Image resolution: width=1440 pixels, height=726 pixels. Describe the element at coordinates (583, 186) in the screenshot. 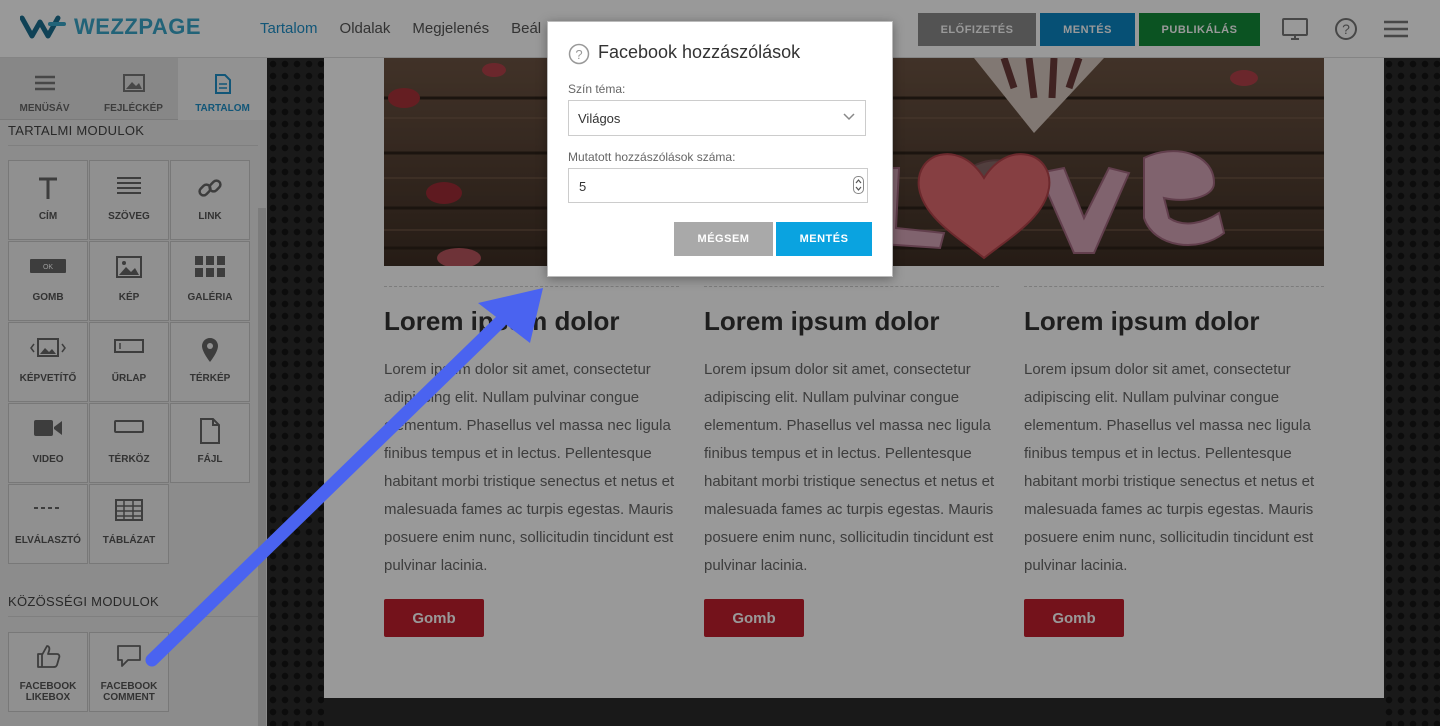

I see `comment-count-value: 5` at that location.